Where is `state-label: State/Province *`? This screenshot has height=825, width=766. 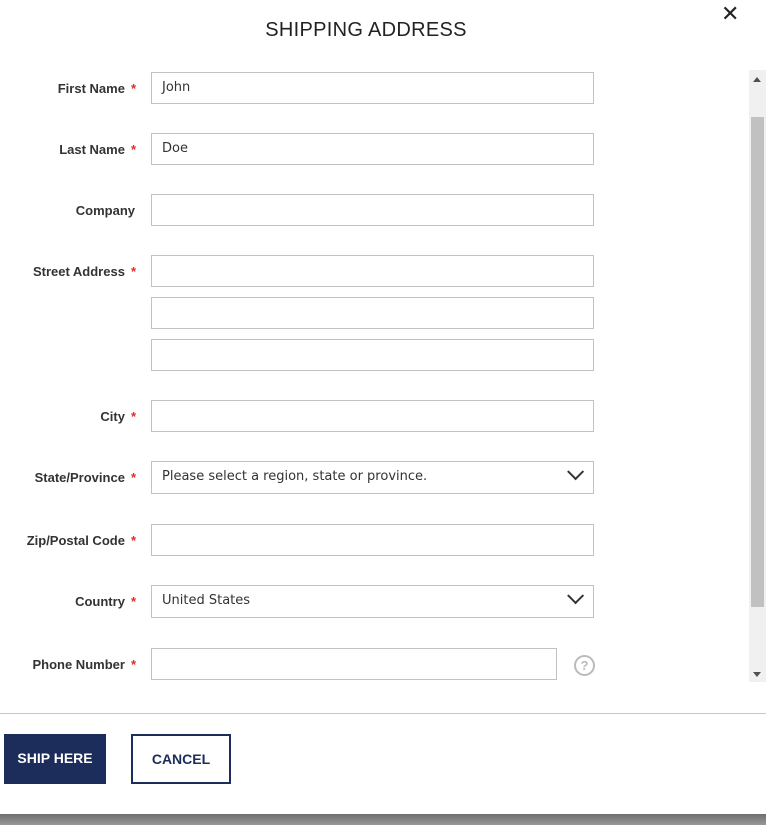
state-label: State/Province * is located at coordinates (85, 477).